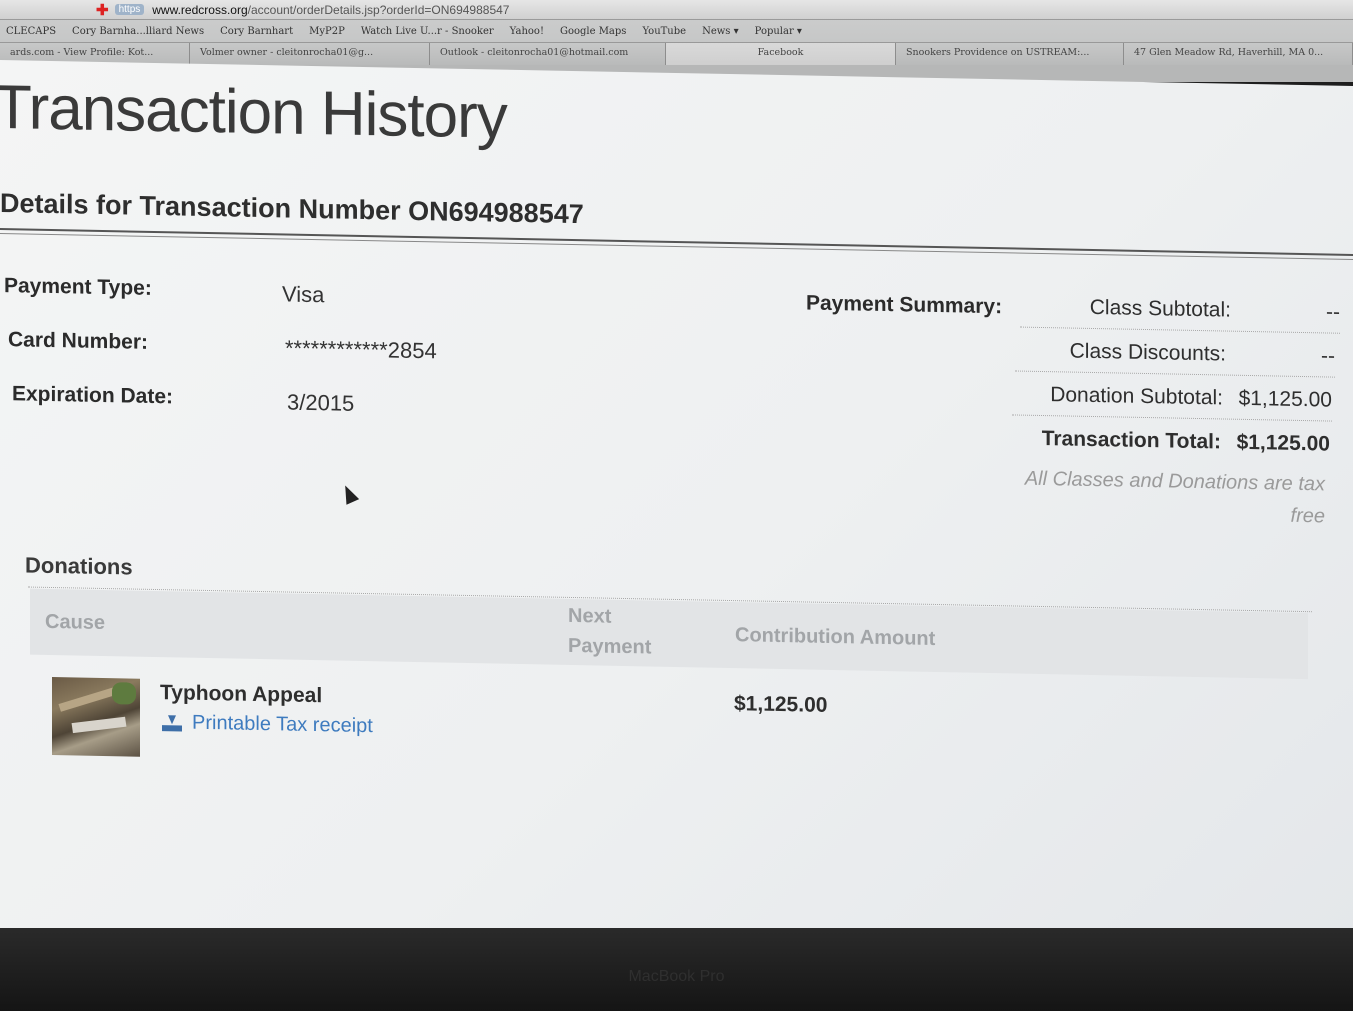 Image resolution: width=1353 pixels, height=1011 pixels. What do you see at coordinates (349, 493) in the screenshot?
I see `mouse-cursor-icon` at bounding box center [349, 493].